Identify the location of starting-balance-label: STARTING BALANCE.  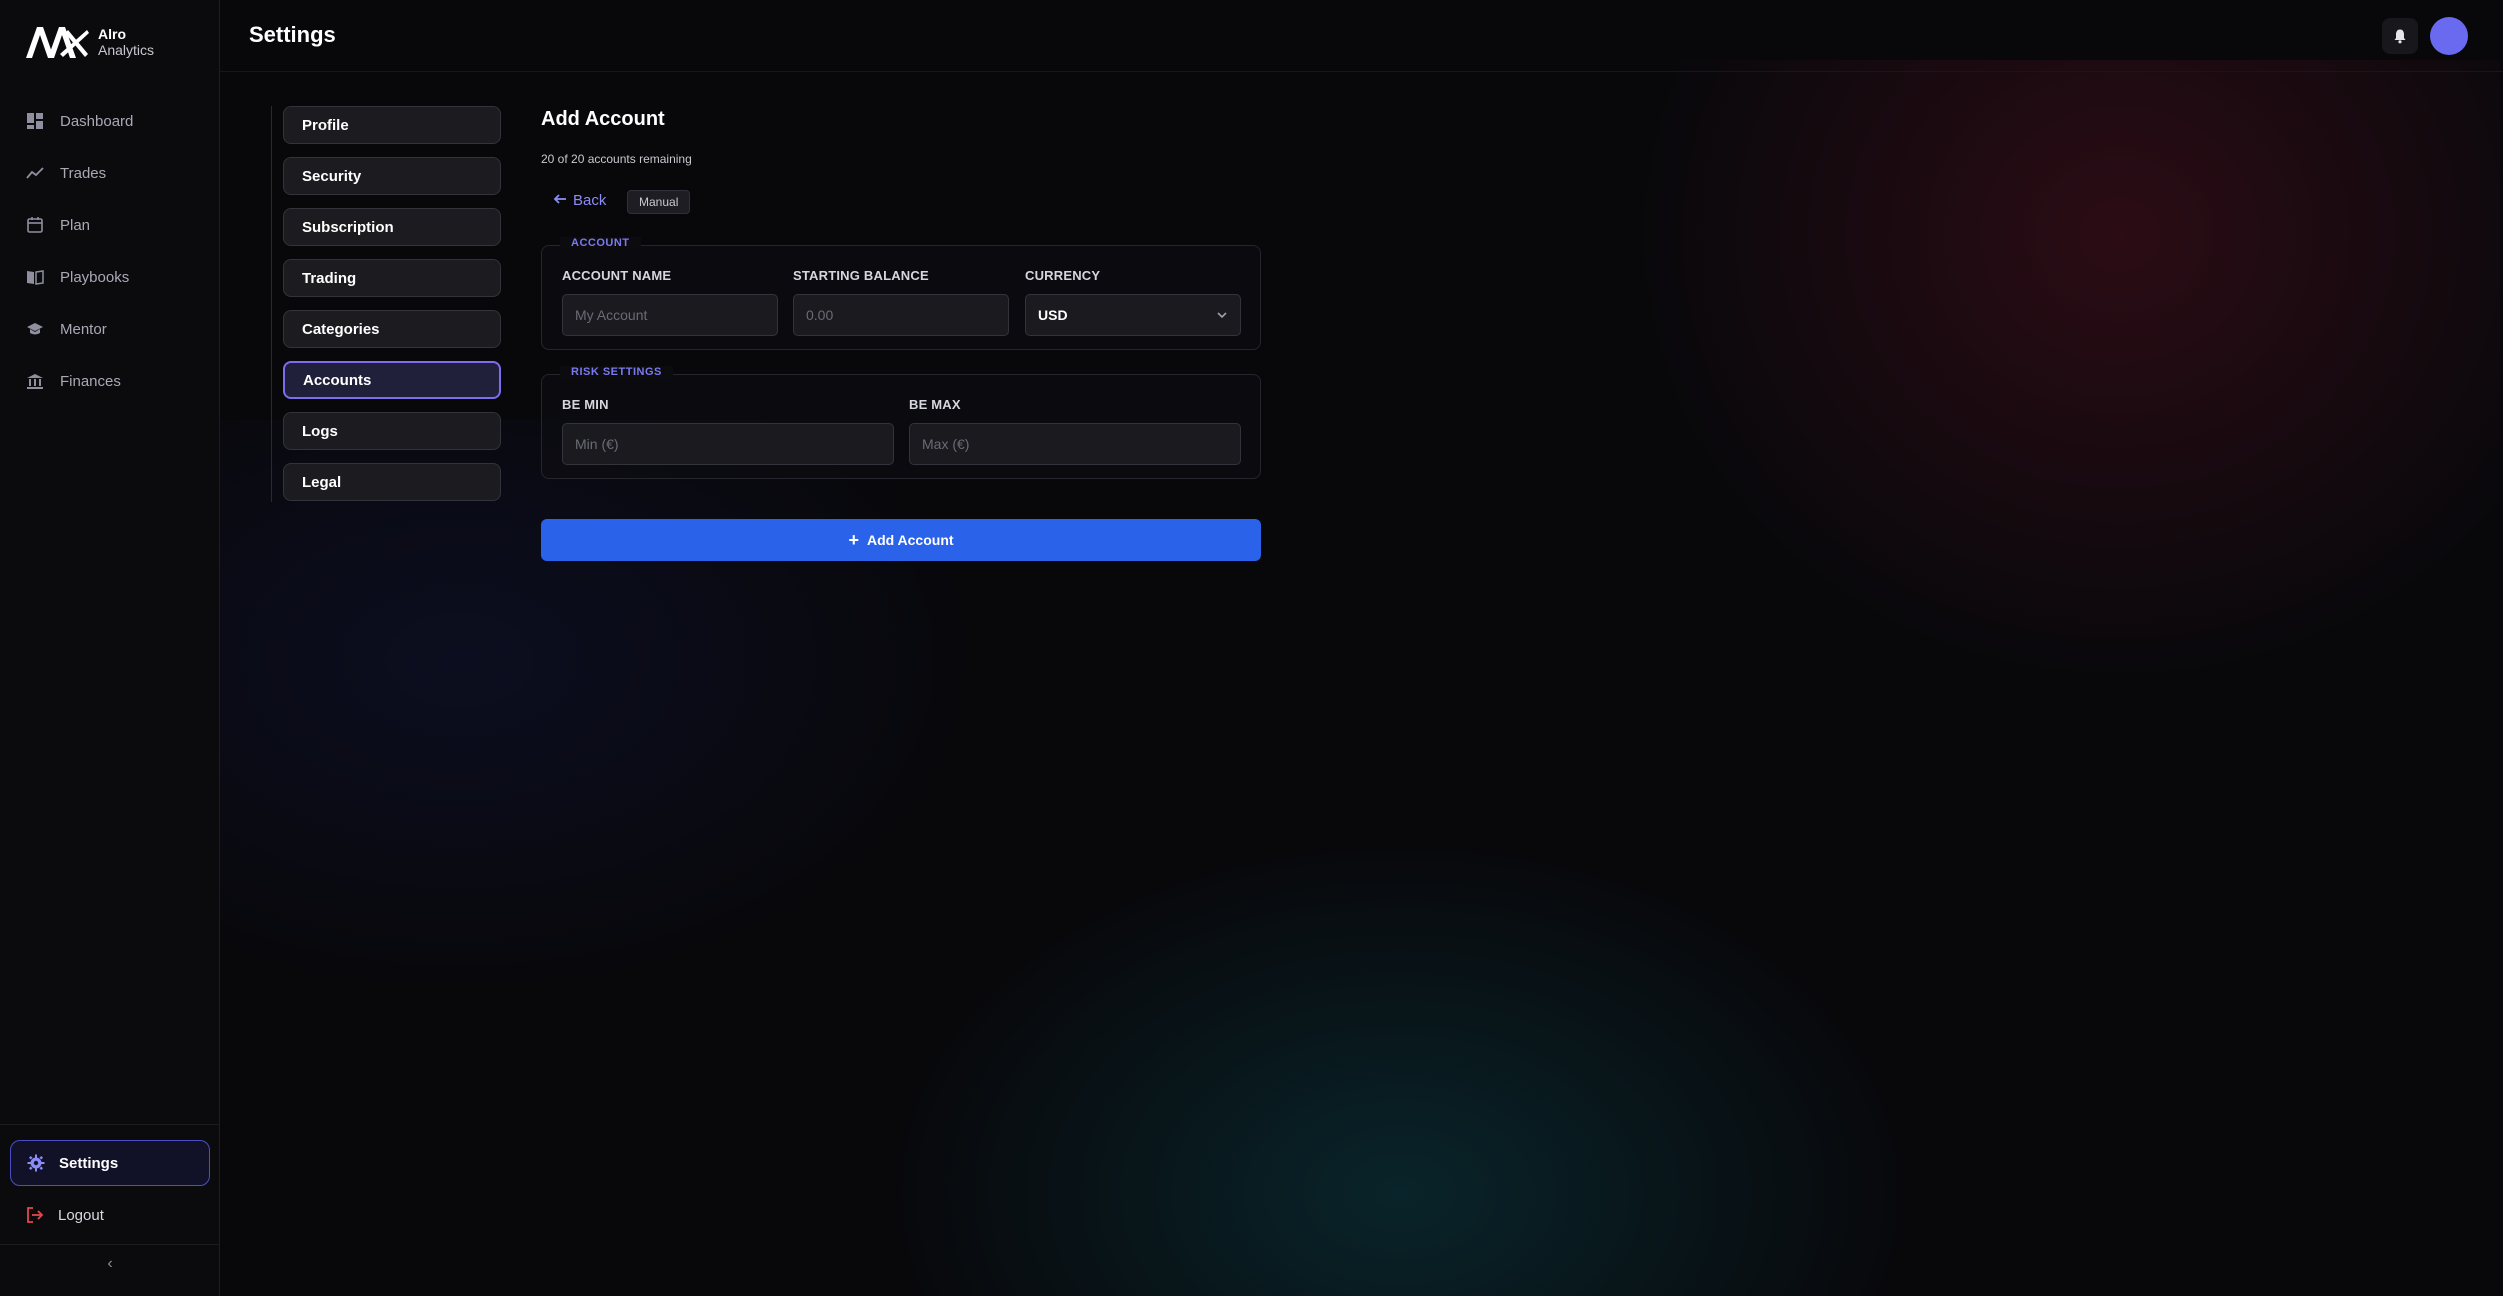
(861, 275).